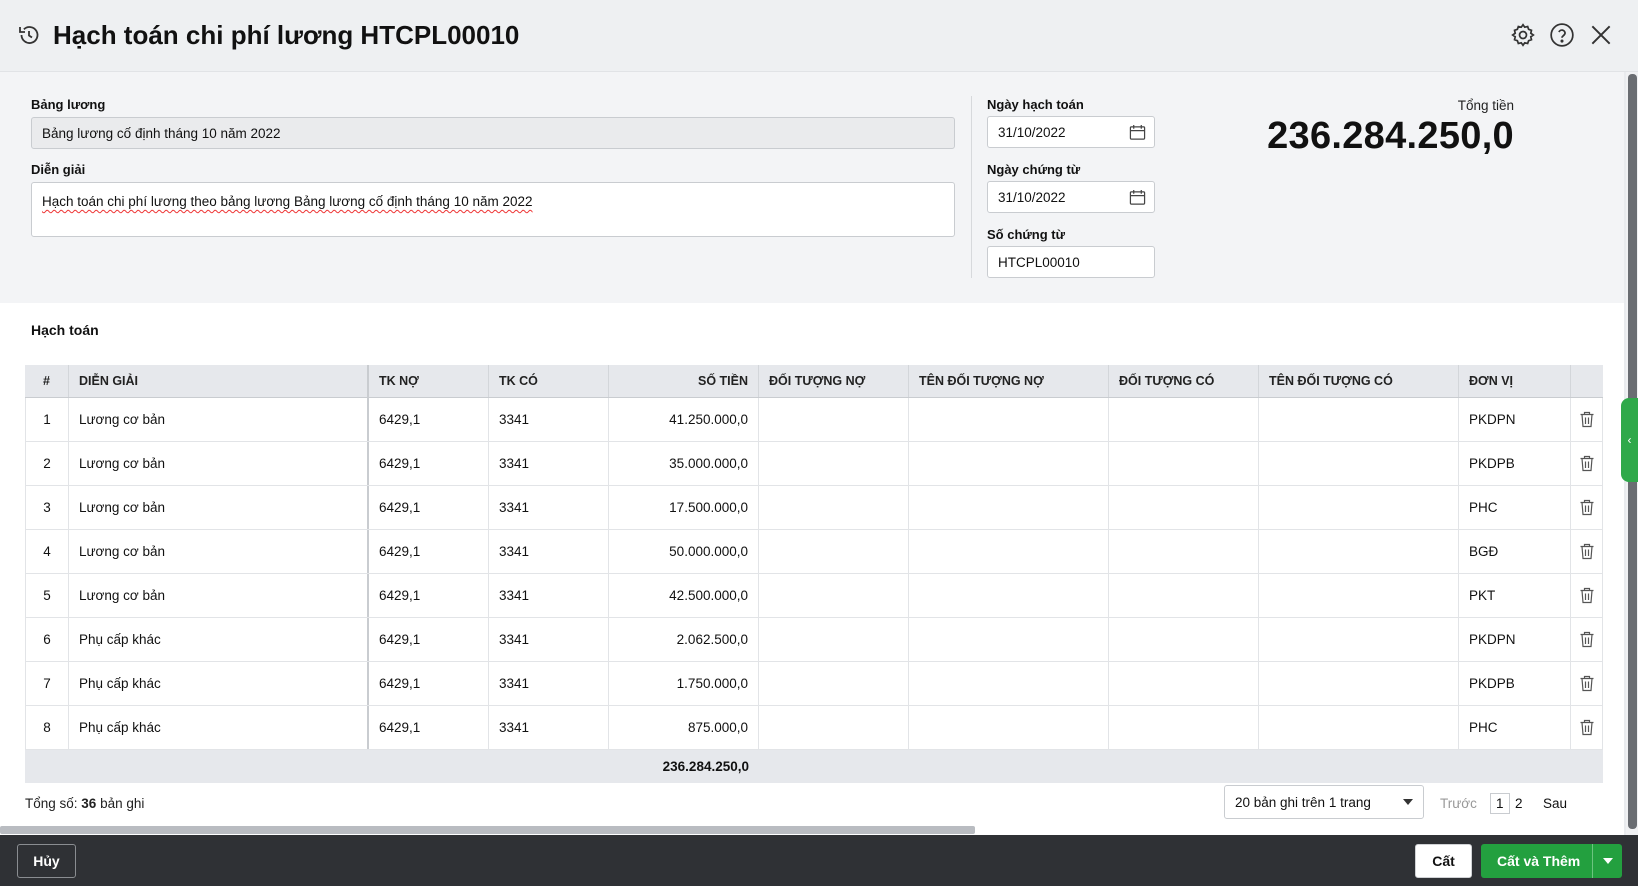  Describe the element at coordinates (834, 381) in the screenshot. I see `col-header-debit-object: ĐỐI TƯỢNG NỢ` at that location.